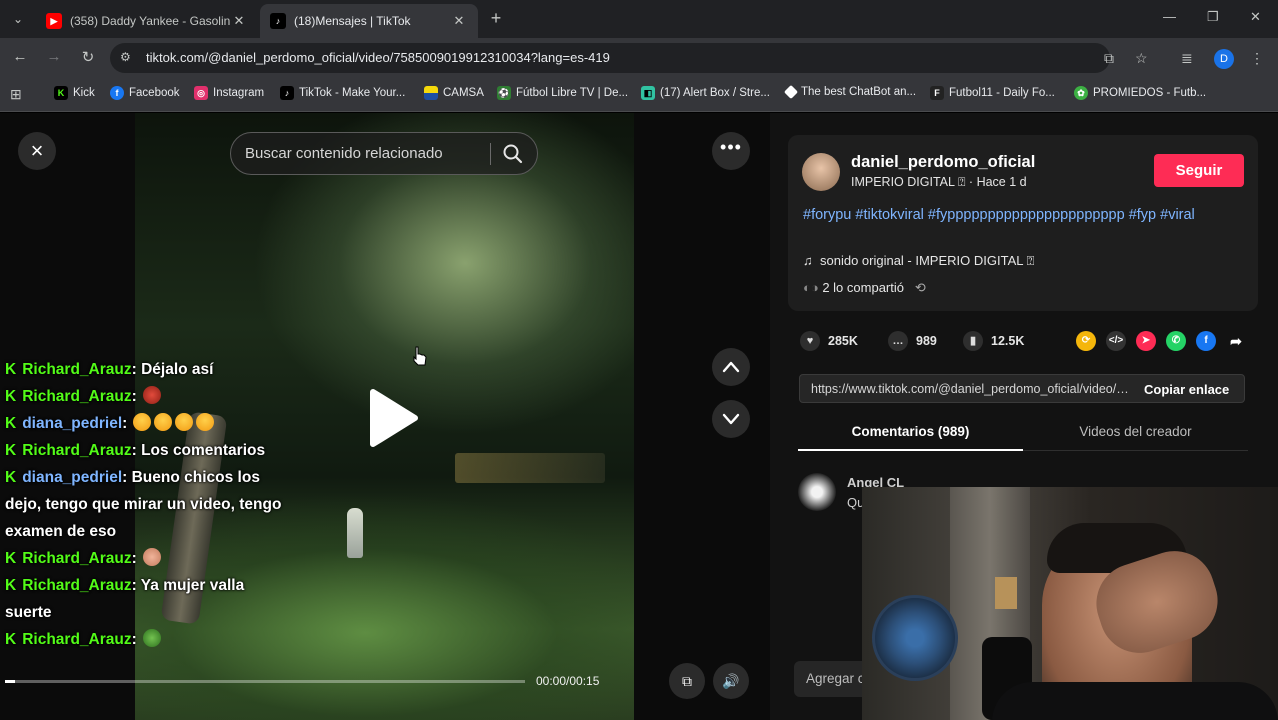 This screenshot has width=1278, height=720. Describe the element at coordinates (10, 681) in the screenshot. I see `video-progress-fill` at that location.